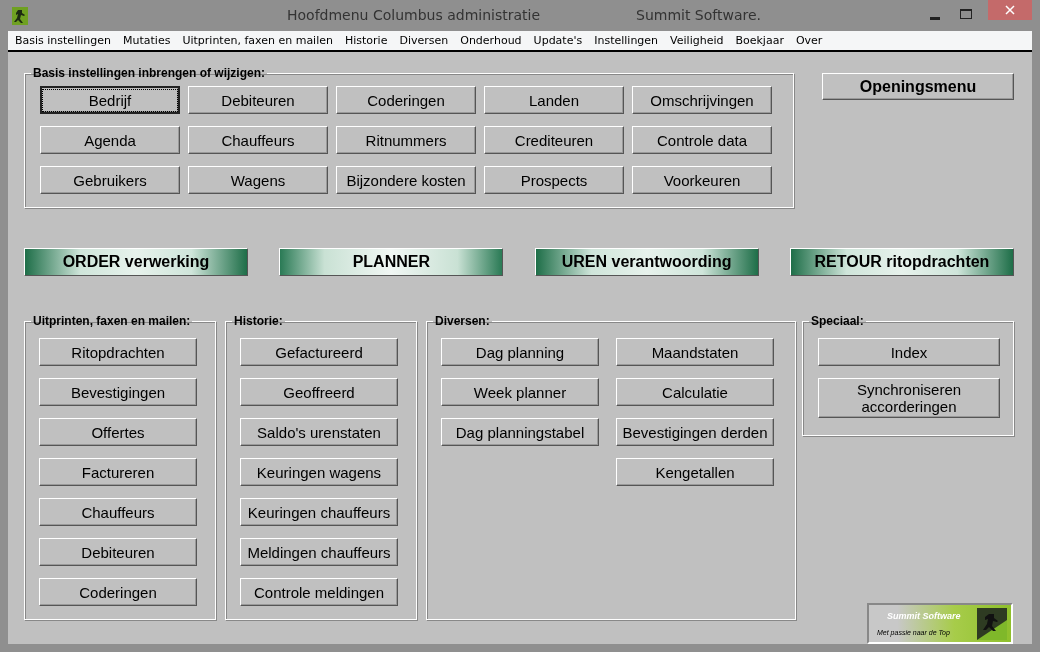 This screenshot has height=652, width=1040. Describe the element at coordinates (149, 73) in the screenshot. I see `group-title: Basis instellingen inbrengen of wijzigen:` at that location.